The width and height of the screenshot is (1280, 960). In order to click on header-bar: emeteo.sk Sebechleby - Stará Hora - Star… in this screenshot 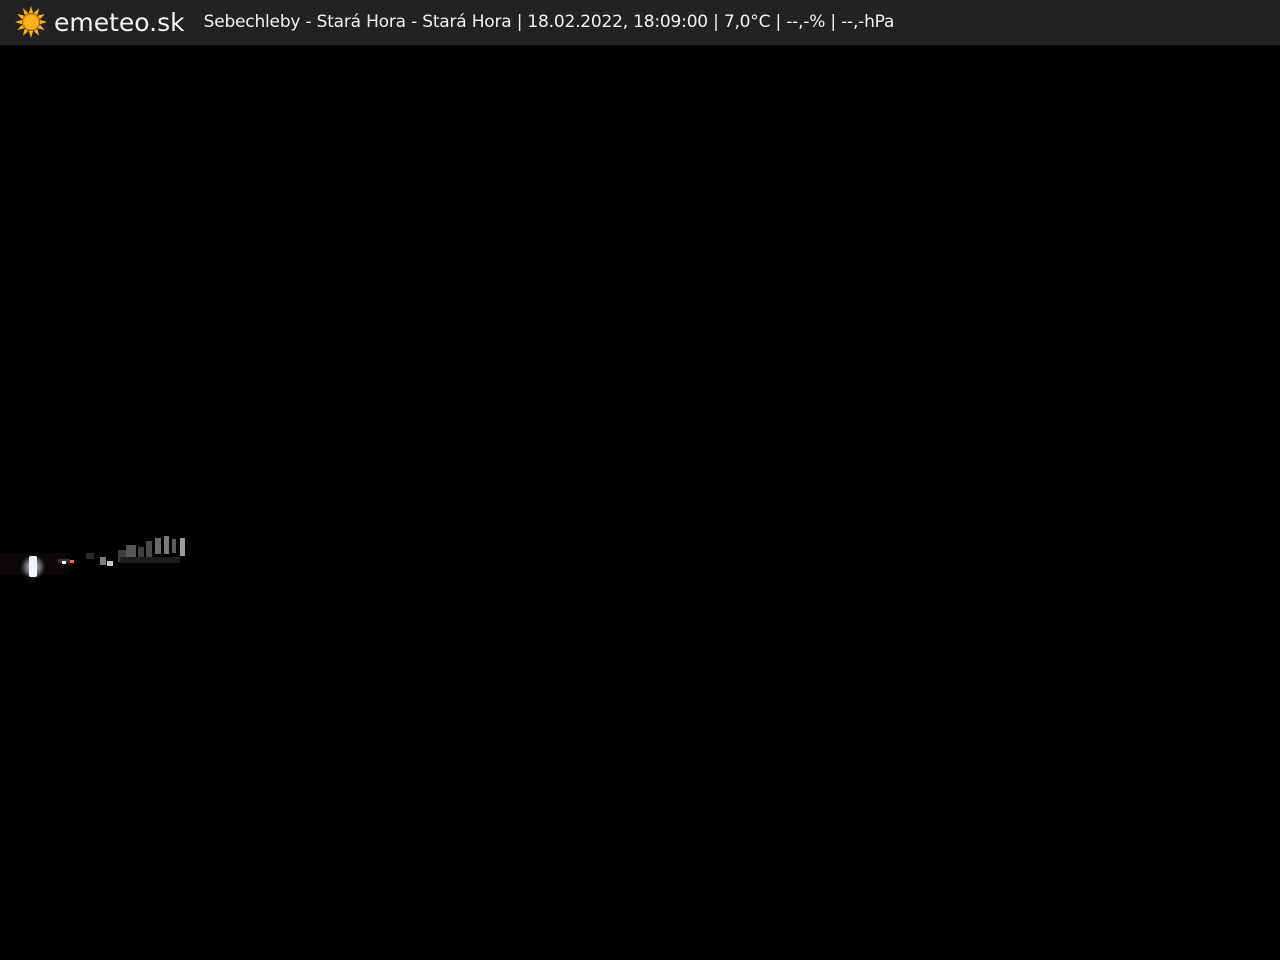, I will do `click(640, 22)`.